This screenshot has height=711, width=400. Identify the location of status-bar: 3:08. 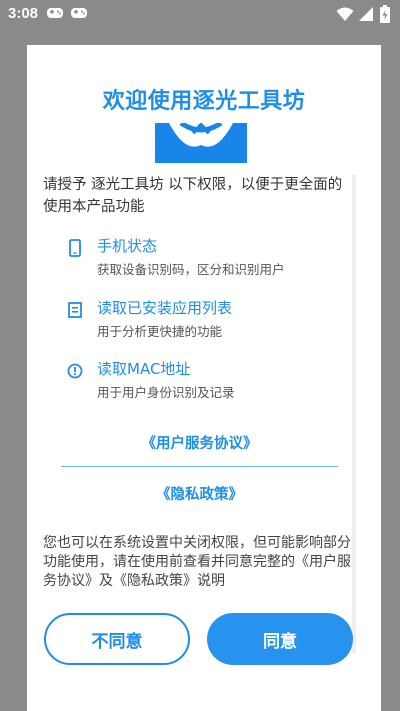
(200, 14).